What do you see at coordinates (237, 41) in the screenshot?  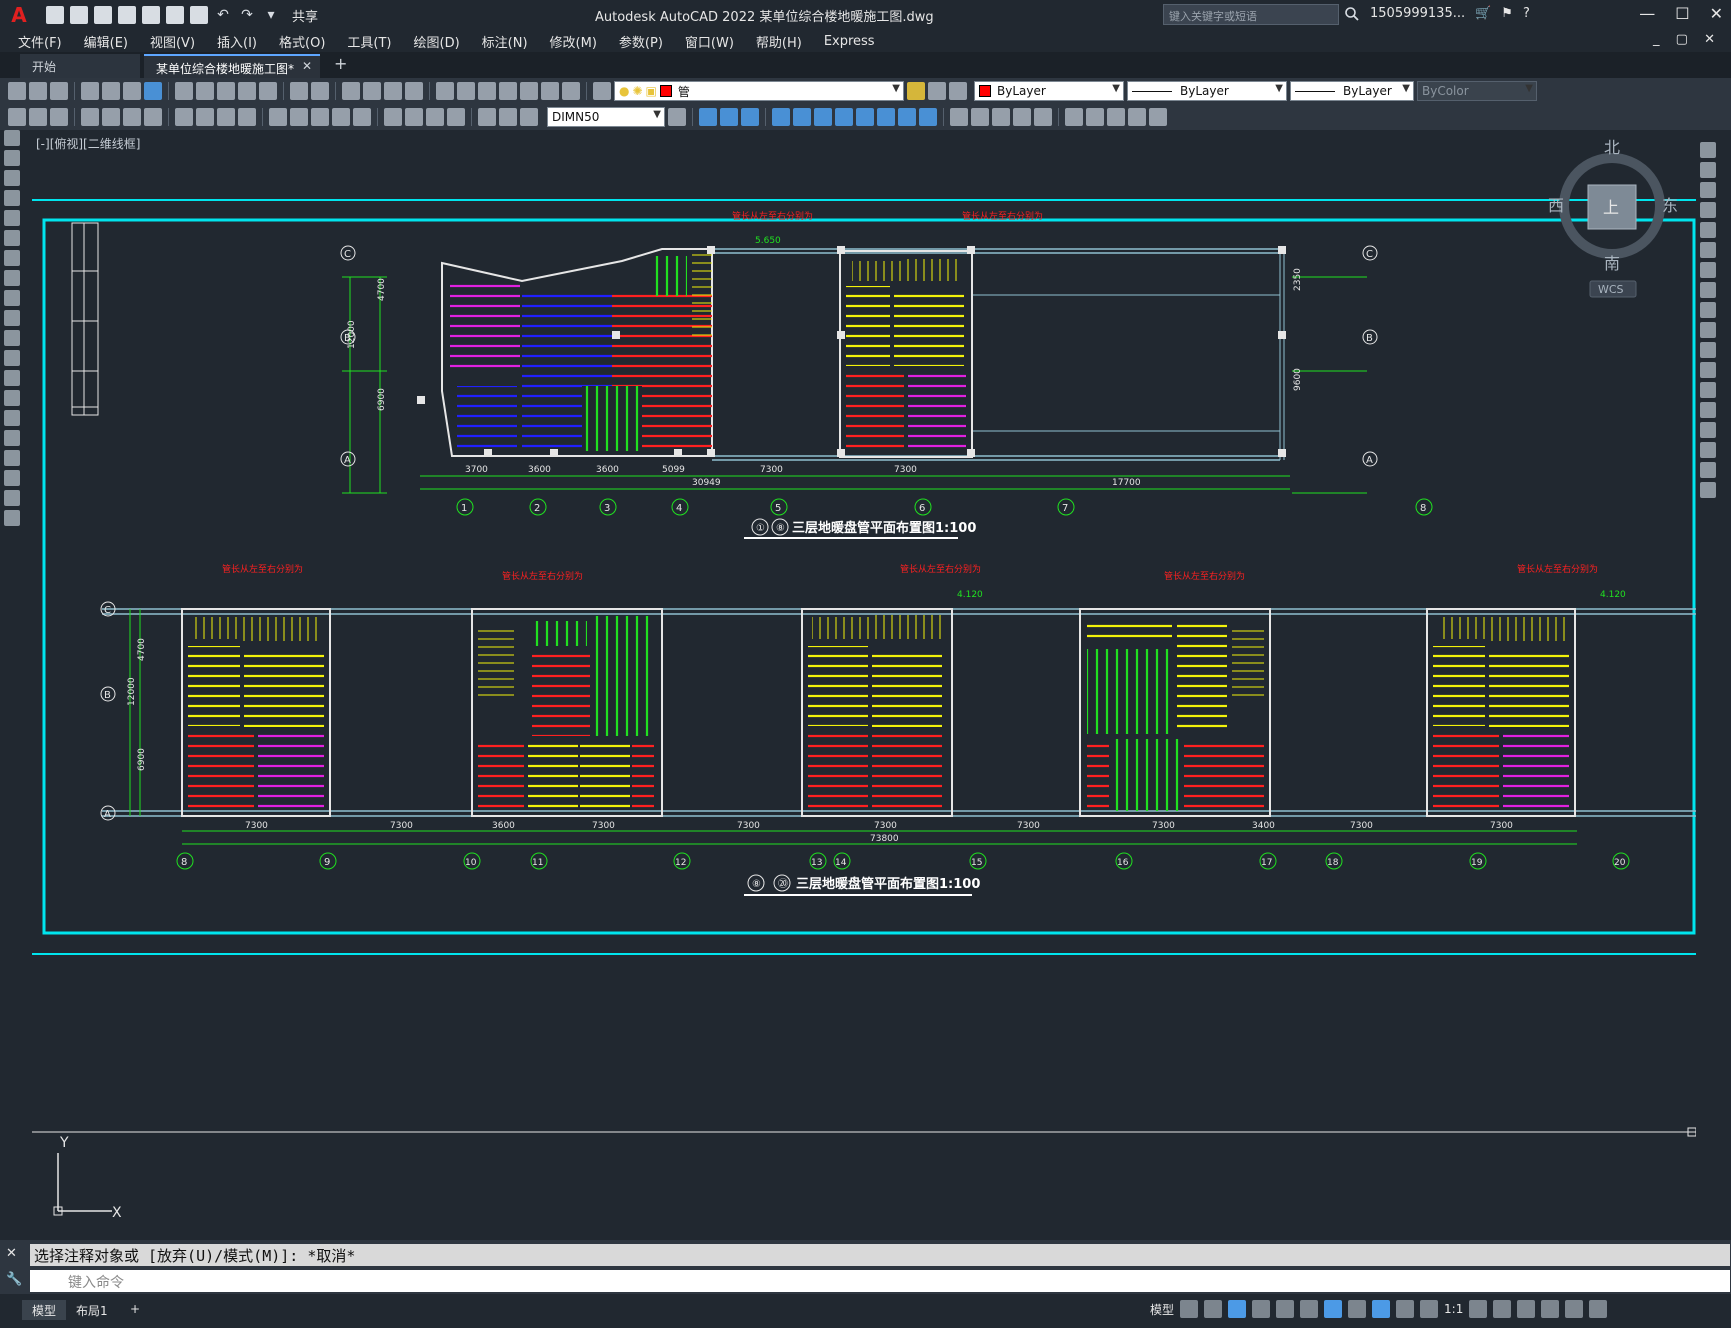 I see `menu-insert: 插入(I)` at bounding box center [237, 41].